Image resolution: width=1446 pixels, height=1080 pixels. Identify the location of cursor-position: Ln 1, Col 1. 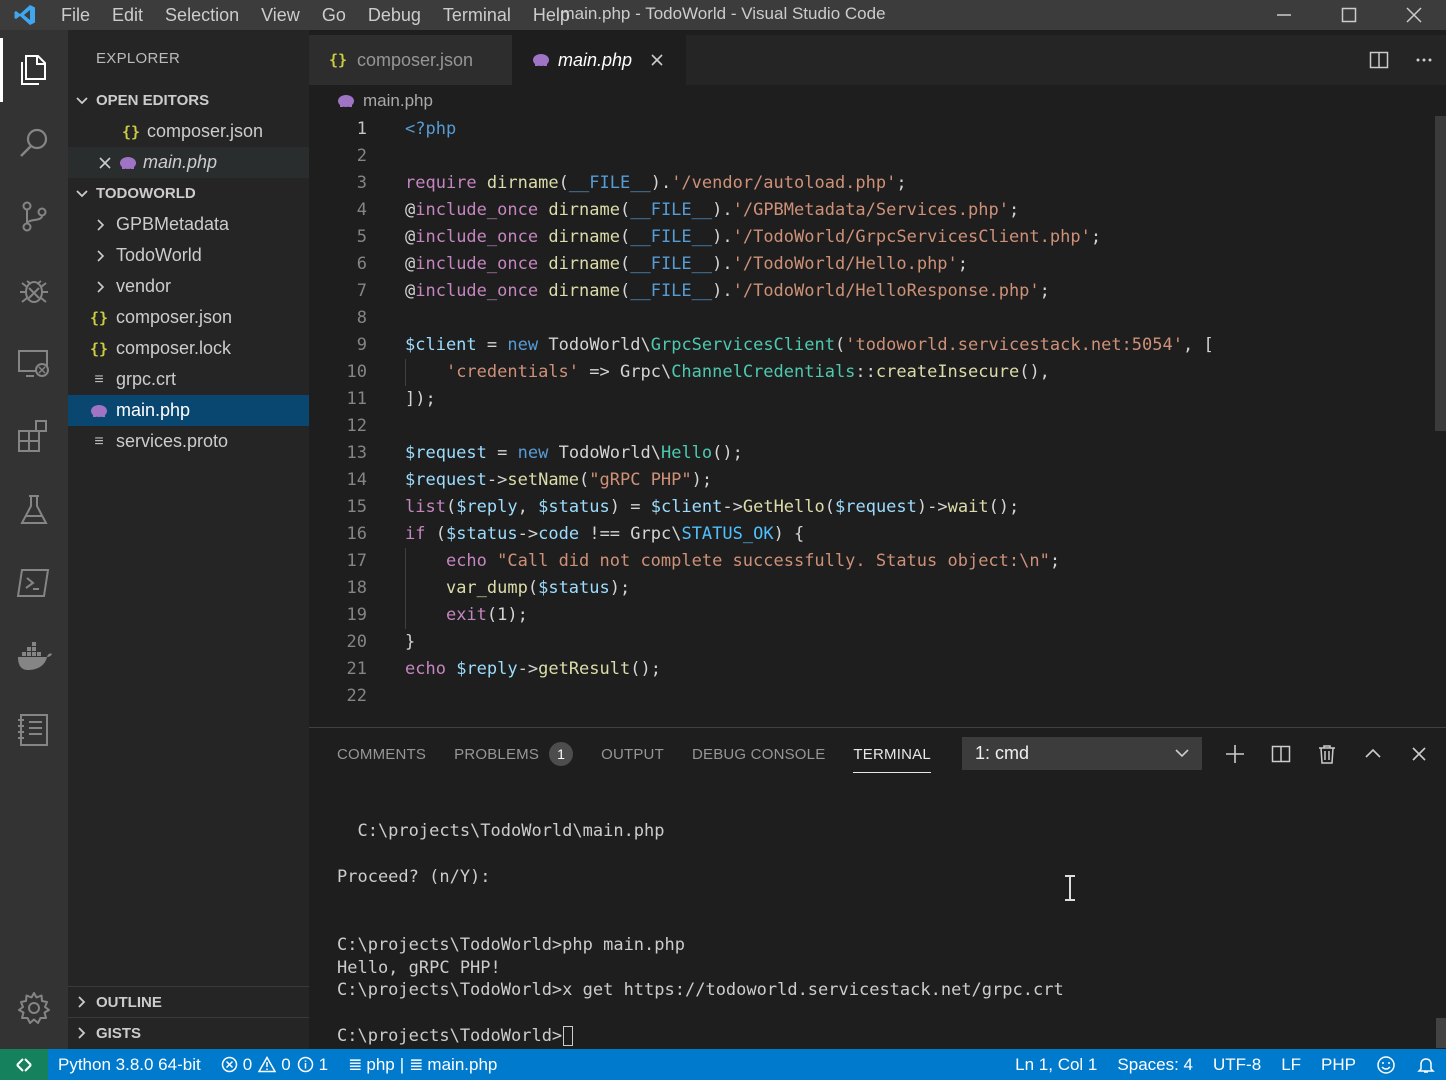
(1056, 1064).